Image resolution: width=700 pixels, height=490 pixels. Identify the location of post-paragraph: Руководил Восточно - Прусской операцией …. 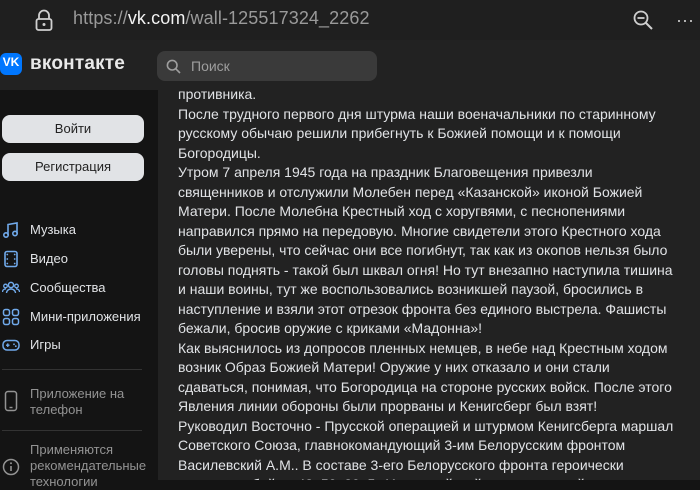
(426, 449).